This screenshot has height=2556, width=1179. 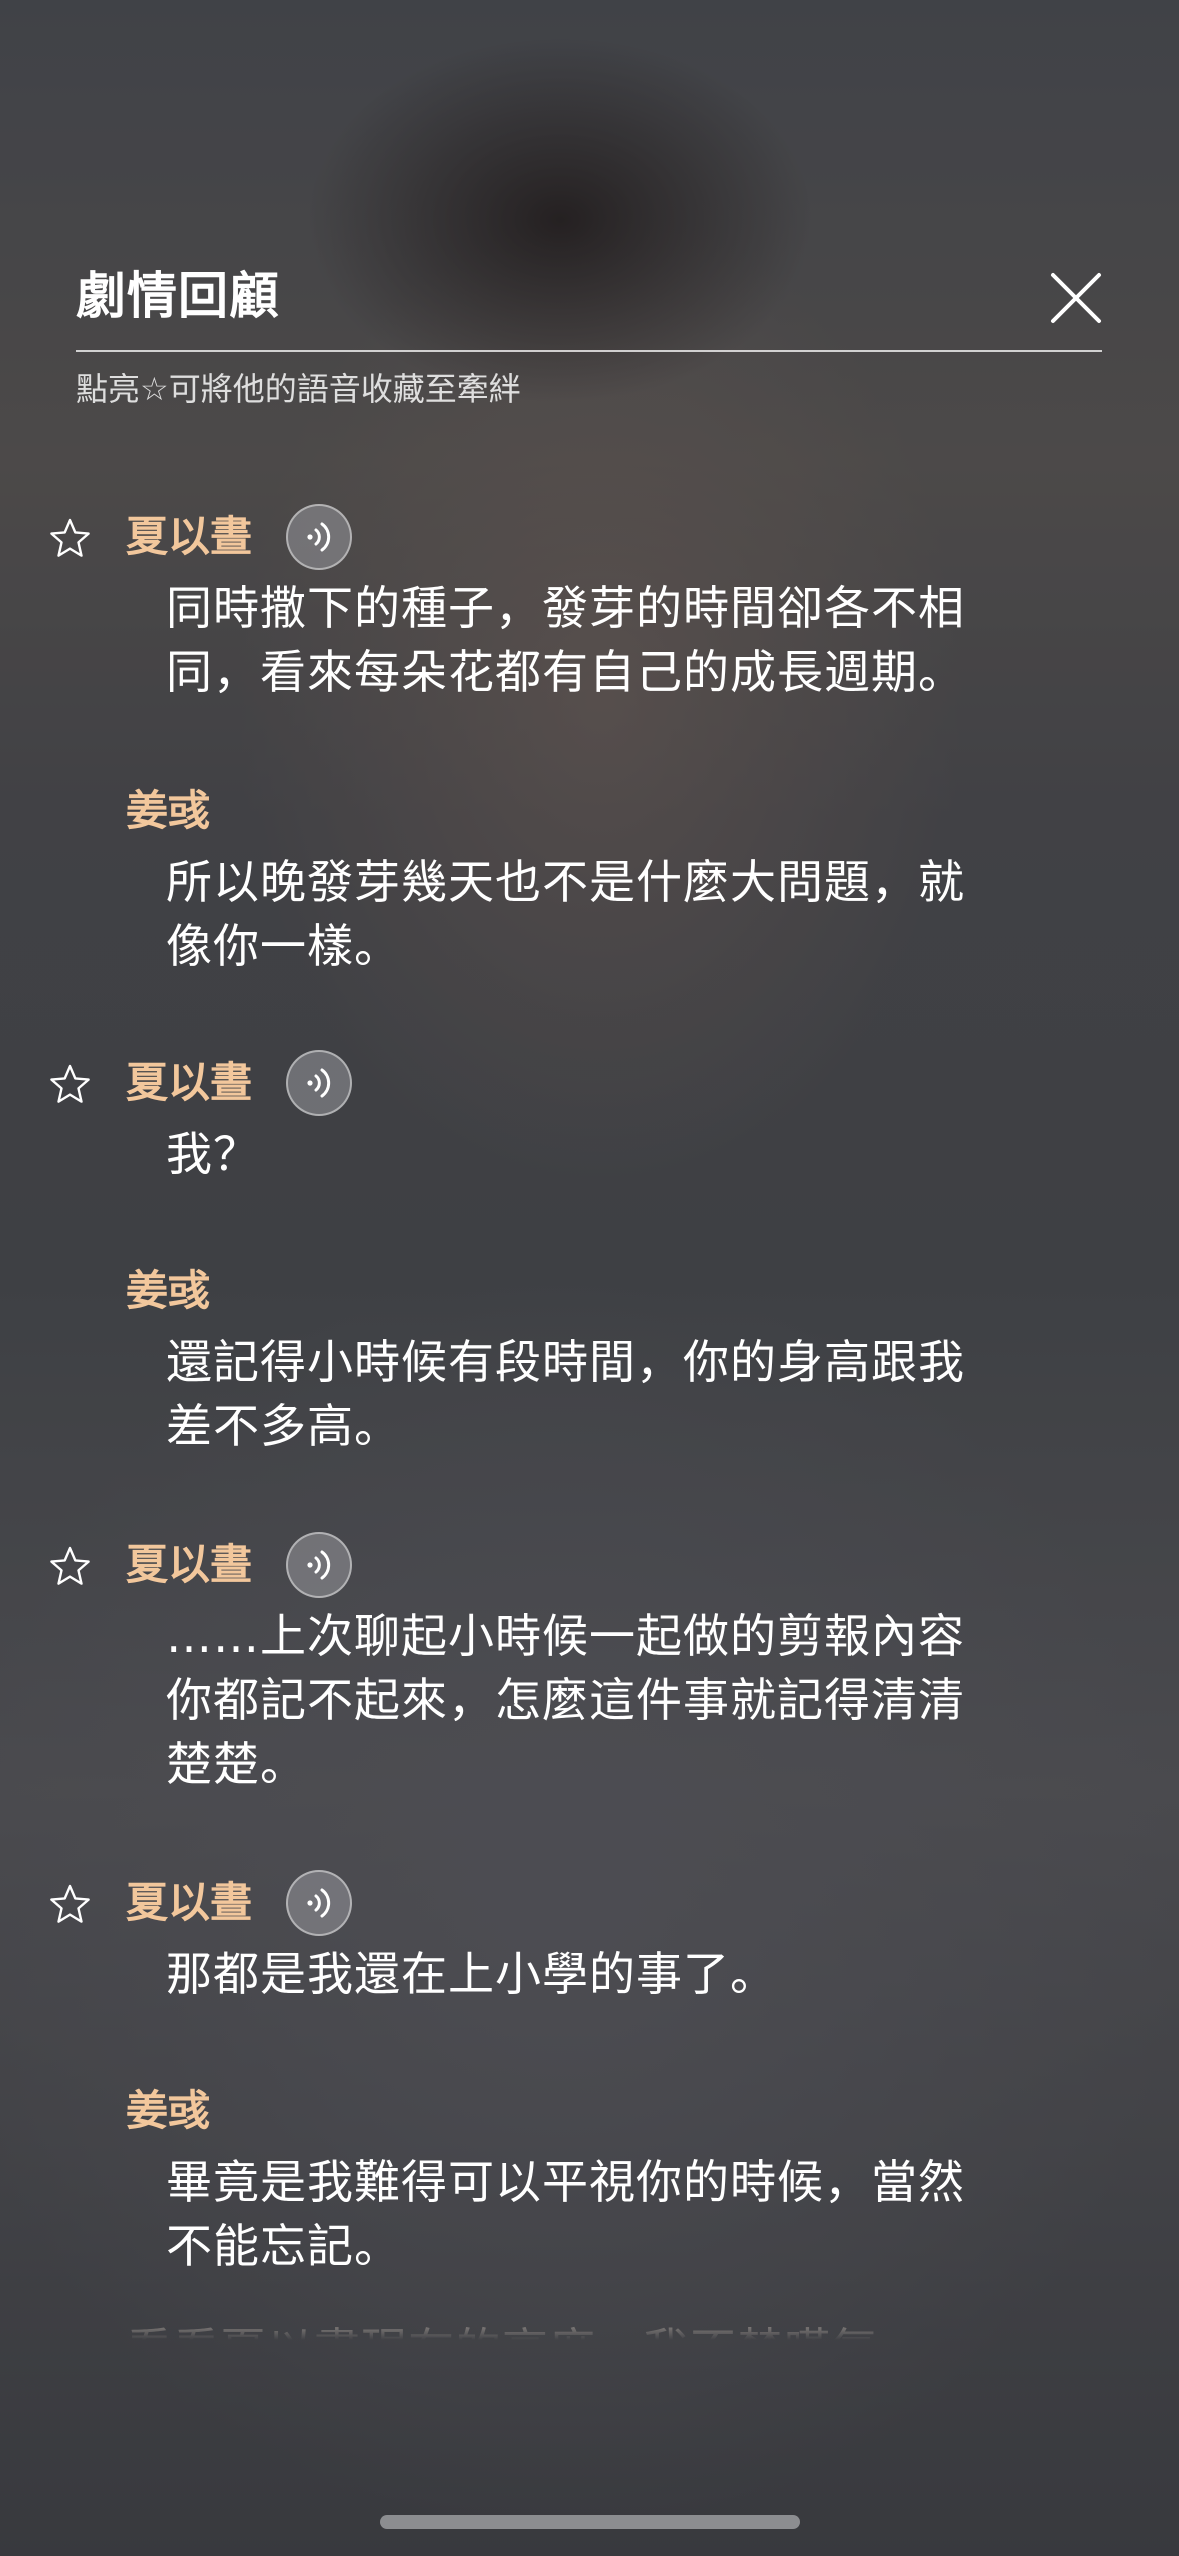 What do you see at coordinates (471, 1974) in the screenshot?
I see `dialogue-line: 那都是我還在上小學的事了。` at bounding box center [471, 1974].